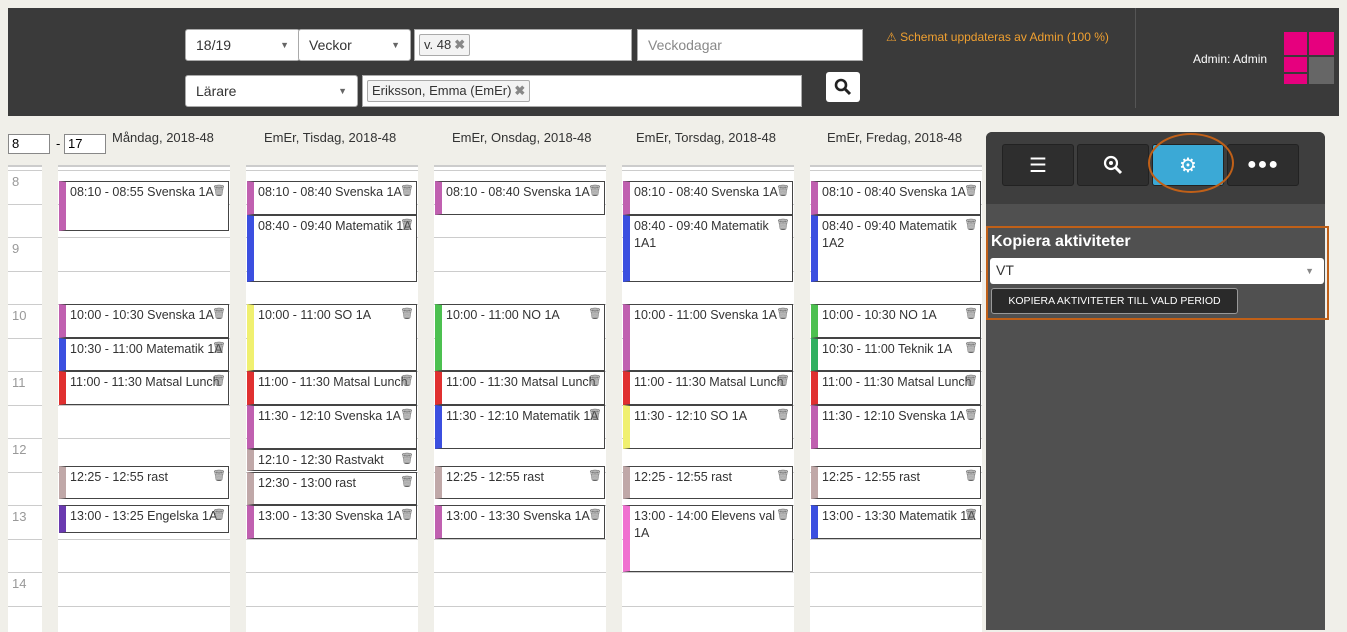 Image resolution: width=1347 pixels, height=632 pixels. I want to click on calendar-event: 12:30 - 13:00 rast 🗑, so click(332, 488).